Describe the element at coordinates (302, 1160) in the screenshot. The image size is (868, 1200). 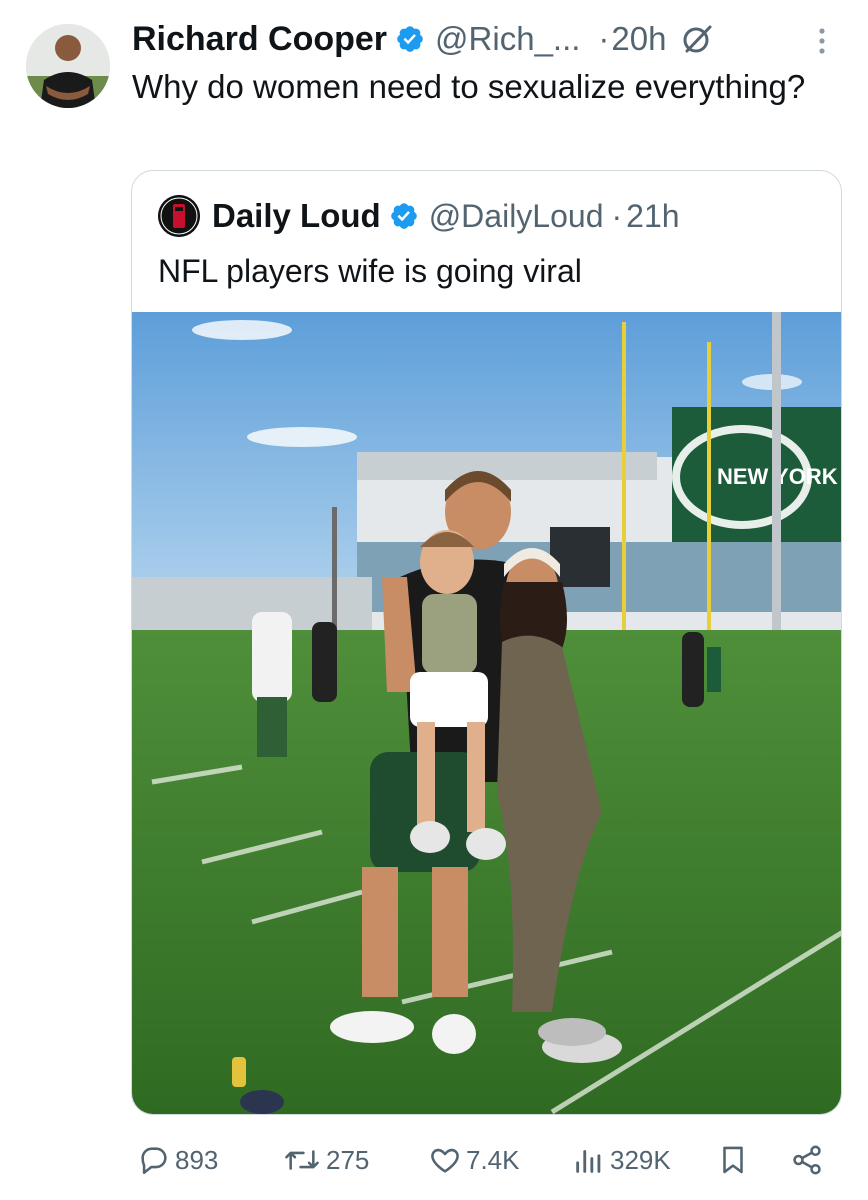
I see `repost-icon` at that location.